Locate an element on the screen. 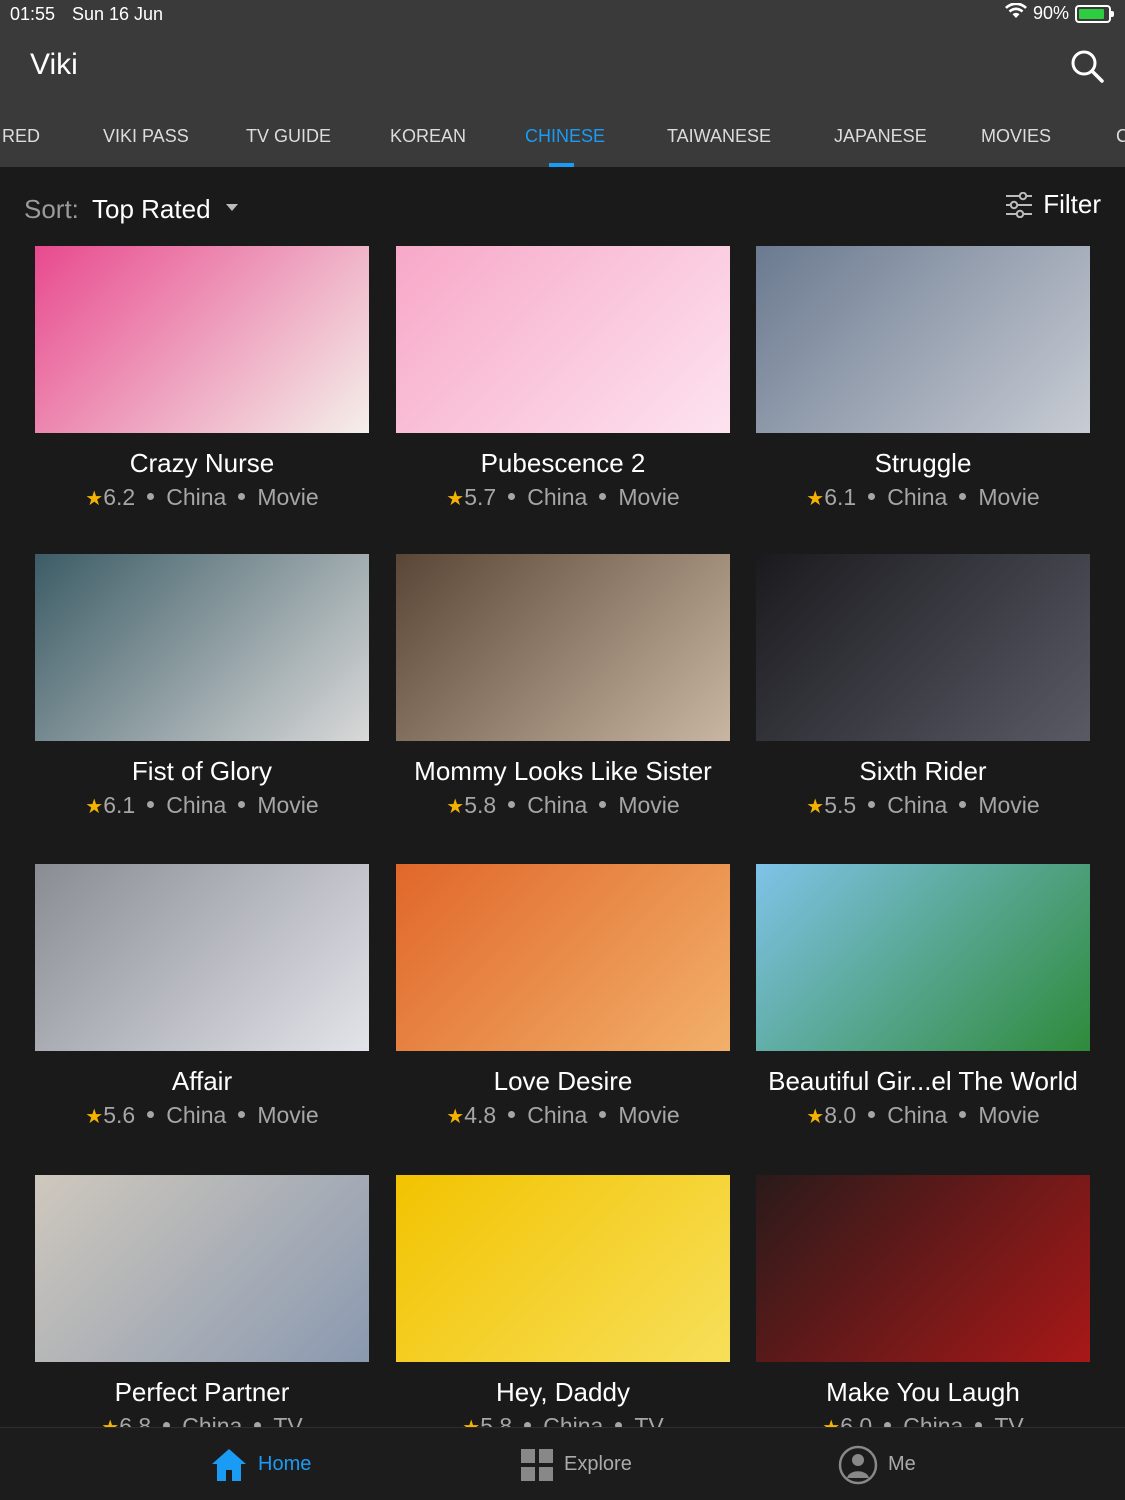 The image size is (1125, 1500). search-icon is located at coordinates (1087, 66).